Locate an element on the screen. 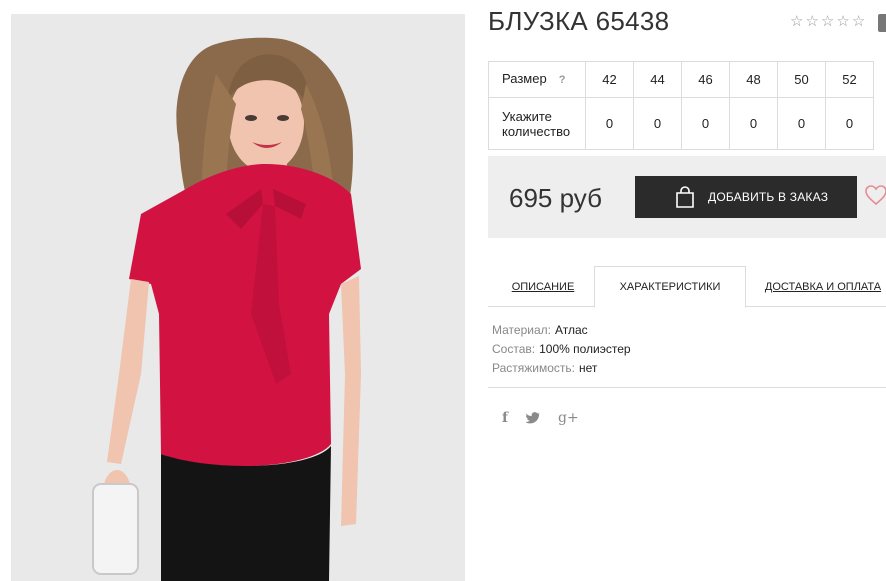 This screenshot has width=886, height=581. size-label: Размер is located at coordinates (524, 78).